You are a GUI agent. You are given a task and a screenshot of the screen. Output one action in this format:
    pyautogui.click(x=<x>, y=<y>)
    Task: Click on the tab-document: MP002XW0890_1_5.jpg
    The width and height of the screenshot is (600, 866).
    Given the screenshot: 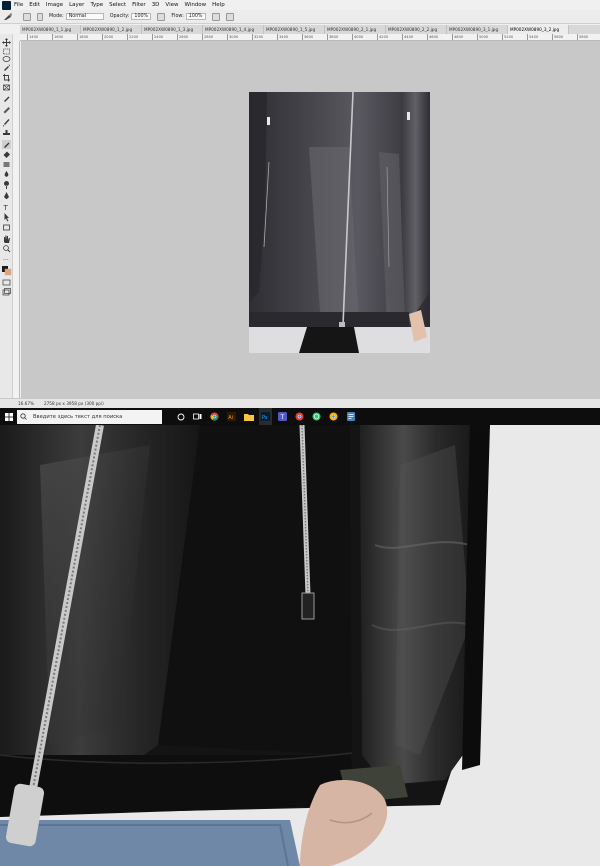 What is the action you would take?
    pyautogui.click(x=294, y=29)
    